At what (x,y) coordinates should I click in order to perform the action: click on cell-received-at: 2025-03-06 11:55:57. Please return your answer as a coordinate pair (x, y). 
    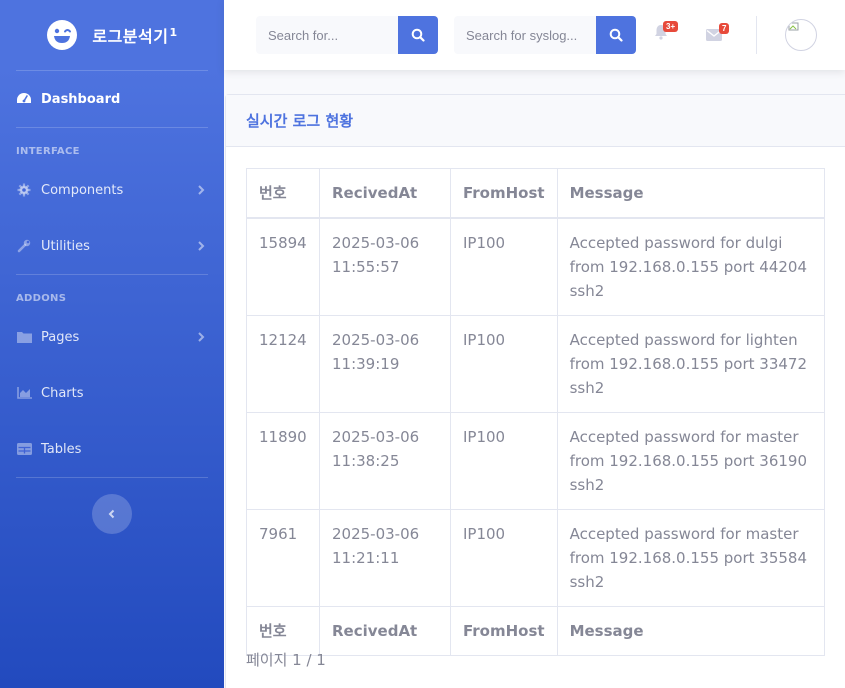
    Looking at the image, I should click on (385, 266).